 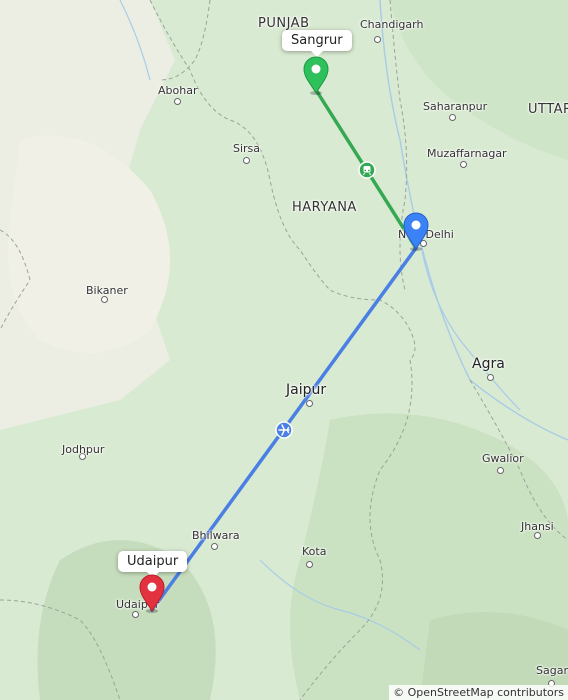 What do you see at coordinates (152, 594) in the screenshot?
I see `destination-pin-icon` at bounding box center [152, 594].